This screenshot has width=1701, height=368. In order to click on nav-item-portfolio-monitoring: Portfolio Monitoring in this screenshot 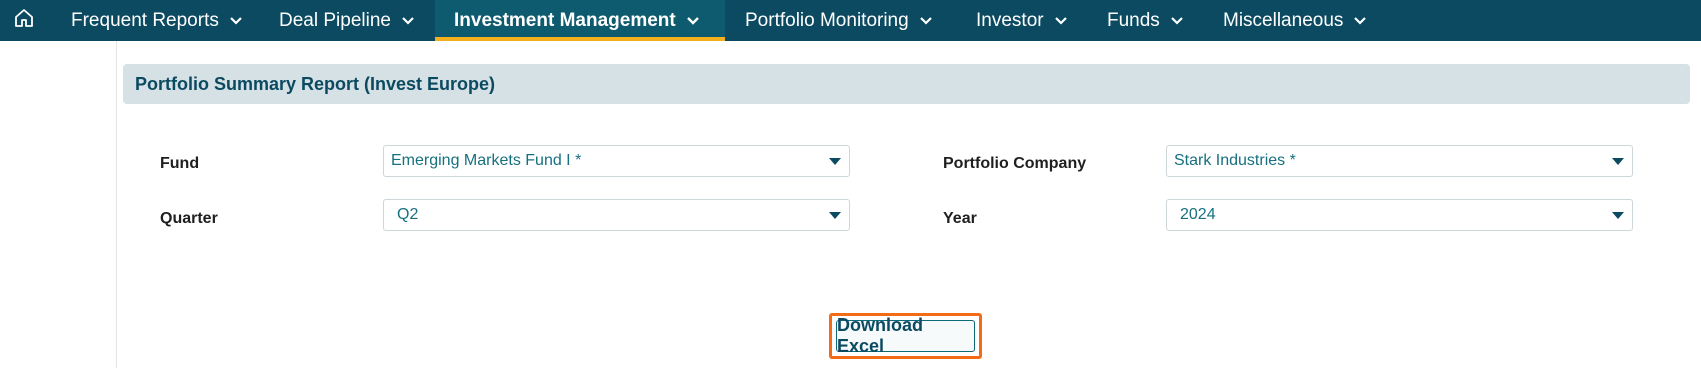, I will do `click(839, 20)`.